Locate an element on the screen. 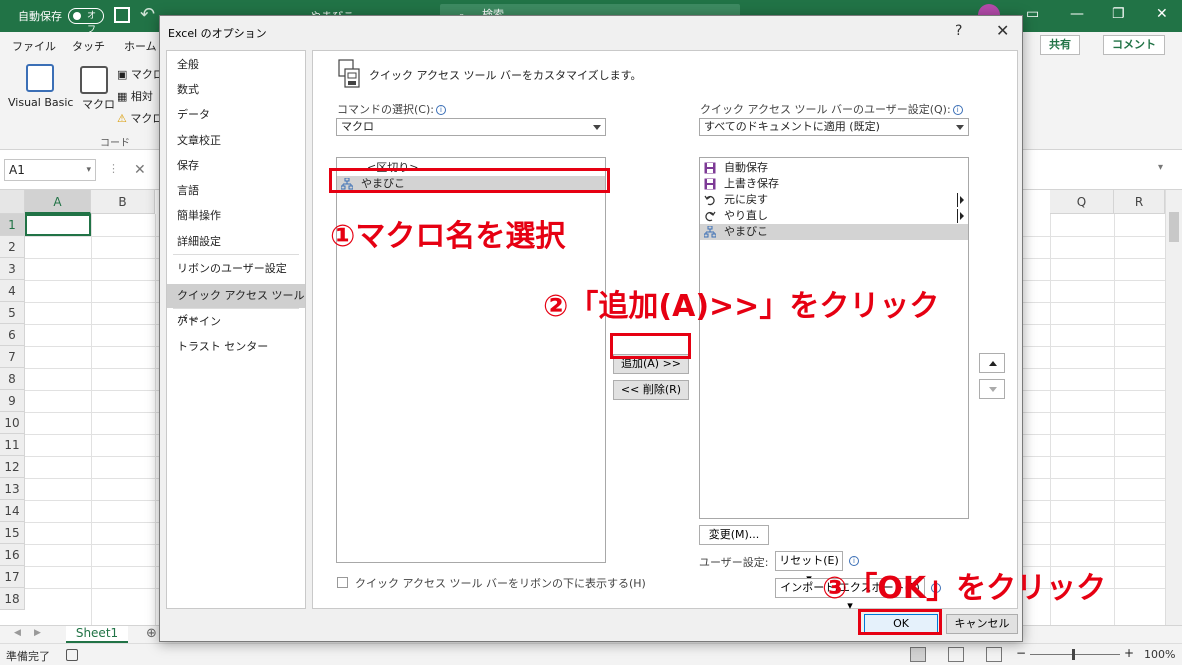 The image size is (1182, 665). qat-commands-list: 自動保存 上書き保存 元に戻す やり直し やまびこ is located at coordinates (834, 338).